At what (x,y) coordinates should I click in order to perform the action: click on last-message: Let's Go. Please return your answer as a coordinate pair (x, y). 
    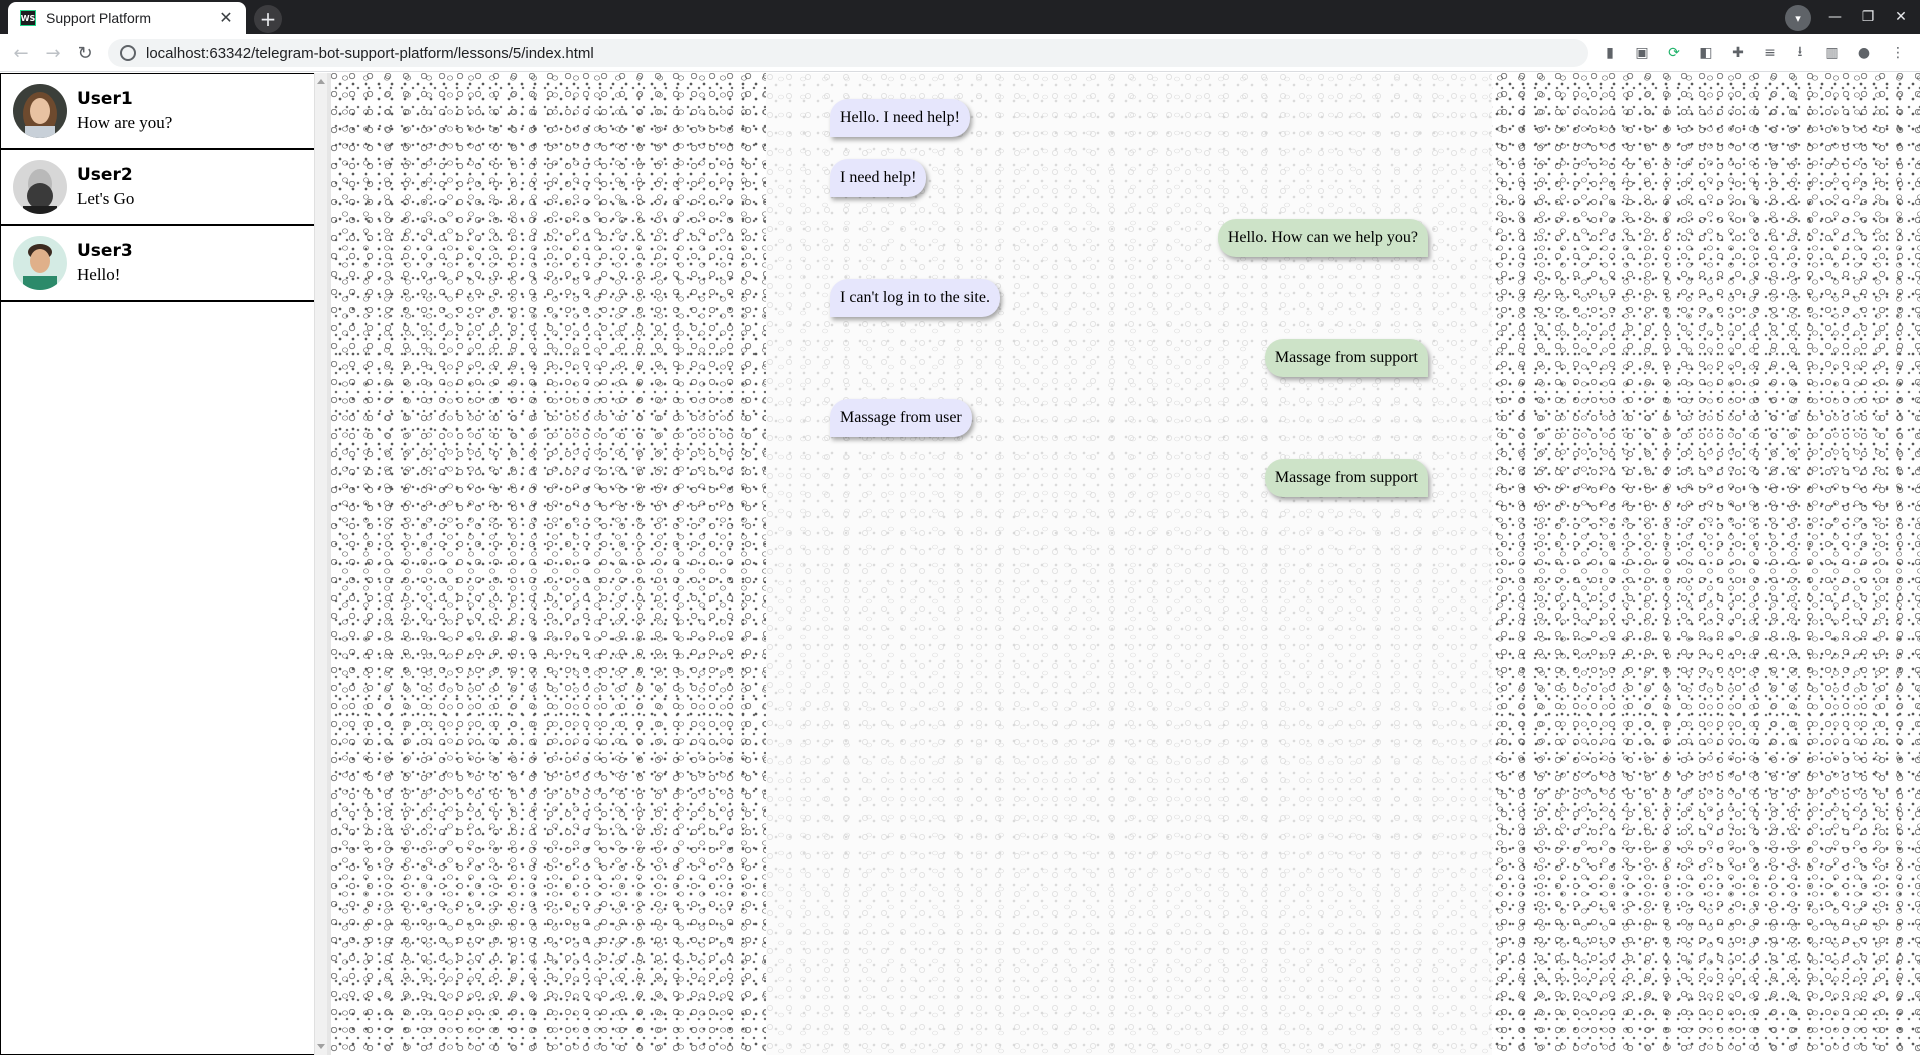
    Looking at the image, I should click on (106, 198).